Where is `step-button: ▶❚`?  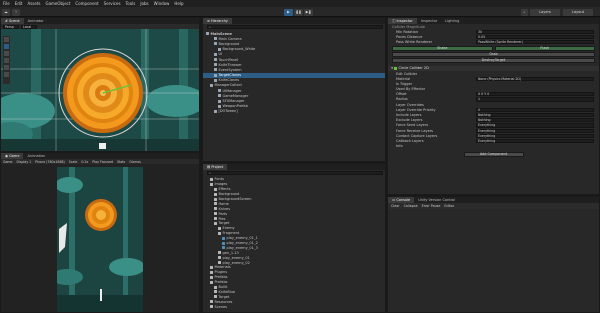 step-button: ▶❚ is located at coordinates (308, 12).